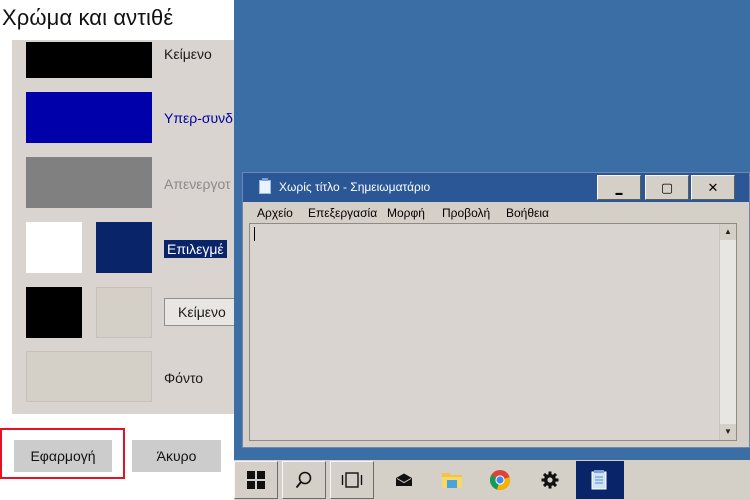 This screenshot has width=750, height=500. Describe the element at coordinates (527, 213) in the screenshot. I see `menu-help: Βοήθεια` at that location.